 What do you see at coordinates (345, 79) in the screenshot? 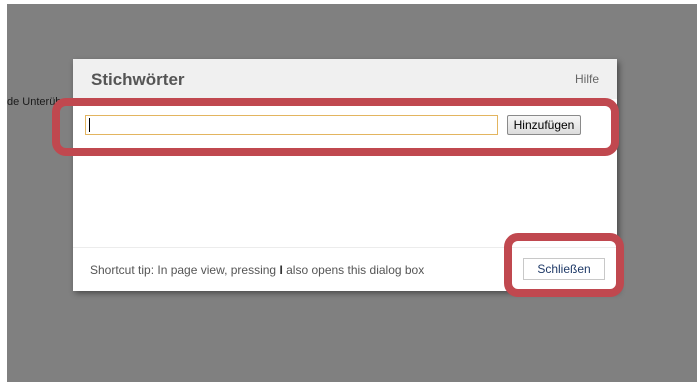
I see `dialog-header: Stichwörter Hilfe` at bounding box center [345, 79].